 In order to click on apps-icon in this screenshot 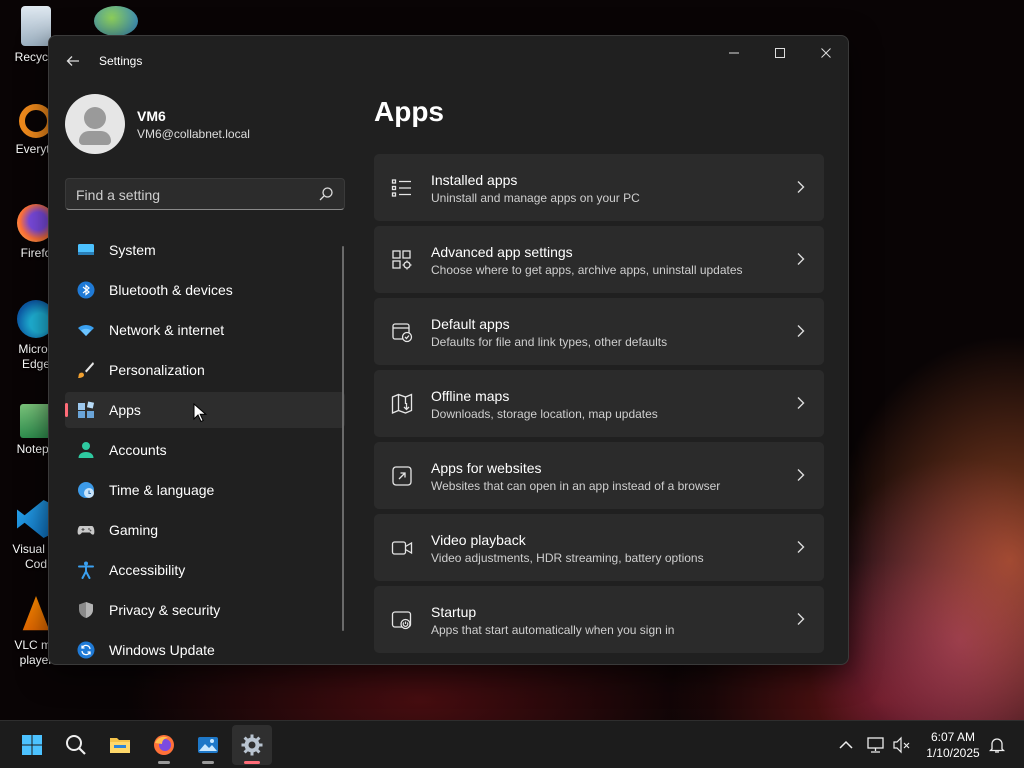, I will do `click(86, 409)`.